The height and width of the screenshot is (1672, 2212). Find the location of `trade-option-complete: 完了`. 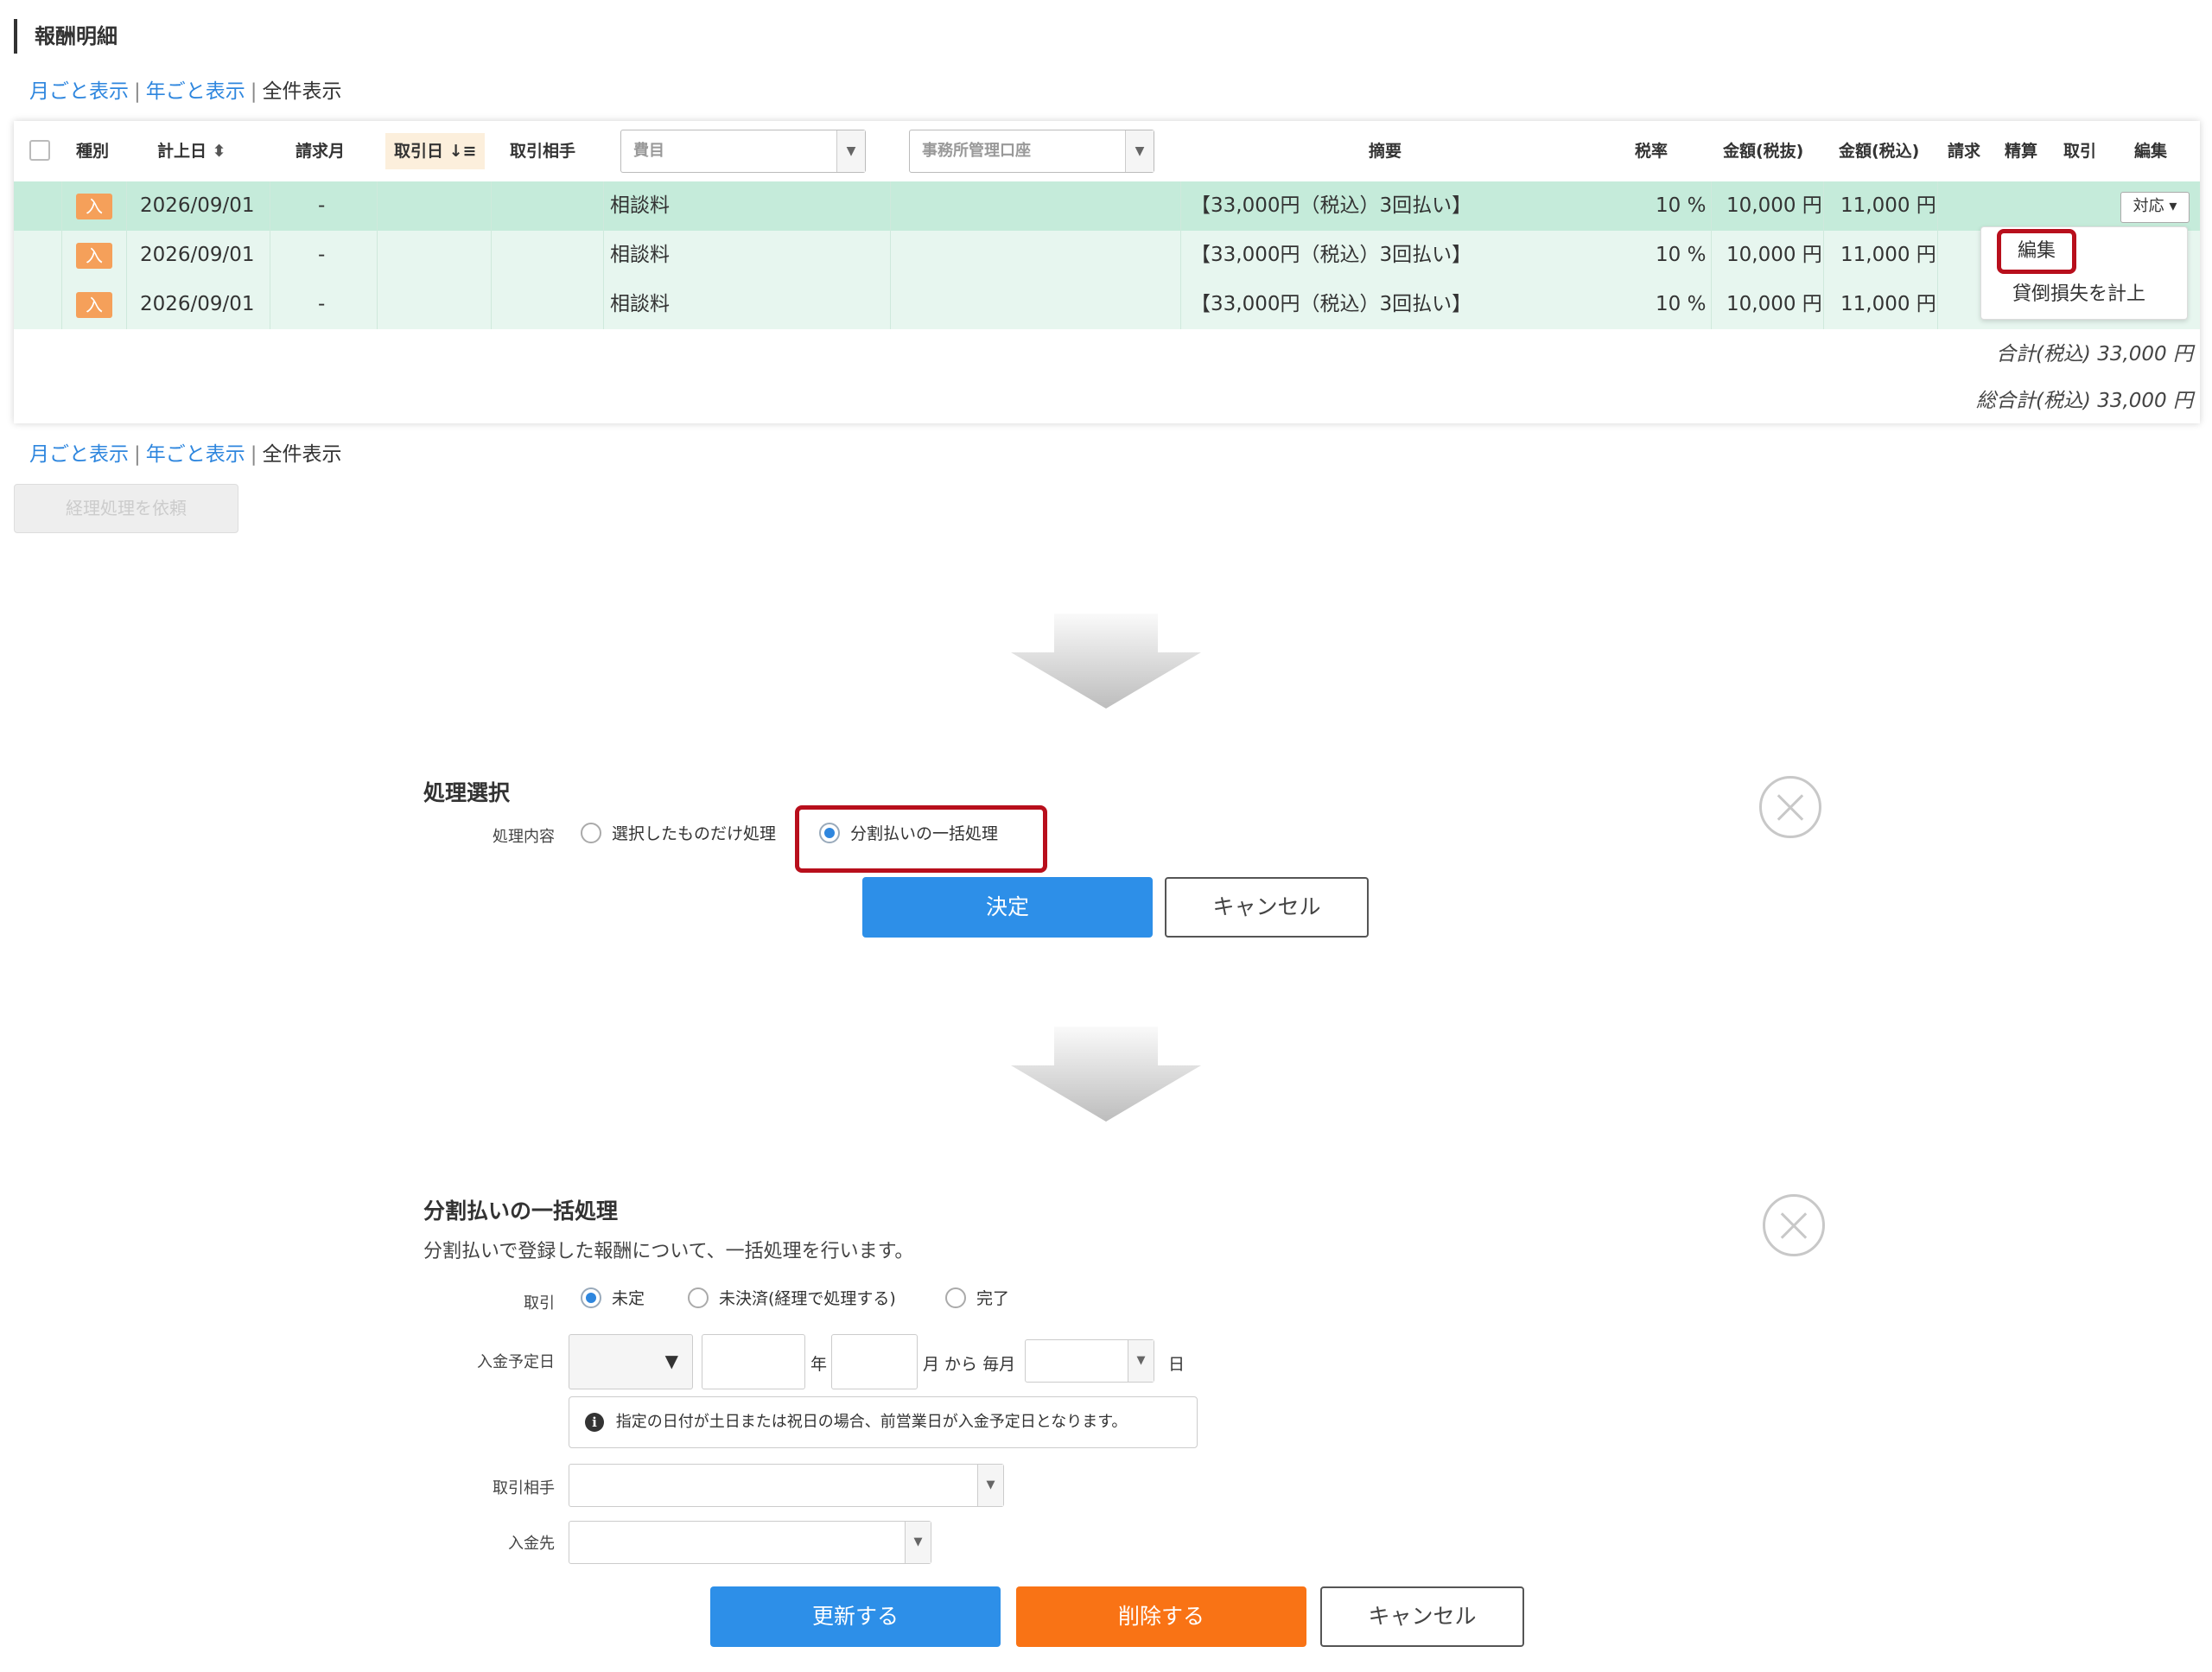

trade-option-complete: 完了 is located at coordinates (977, 1297).